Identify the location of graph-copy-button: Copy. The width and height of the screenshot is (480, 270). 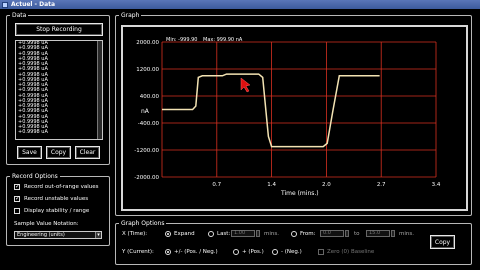
(442, 242).